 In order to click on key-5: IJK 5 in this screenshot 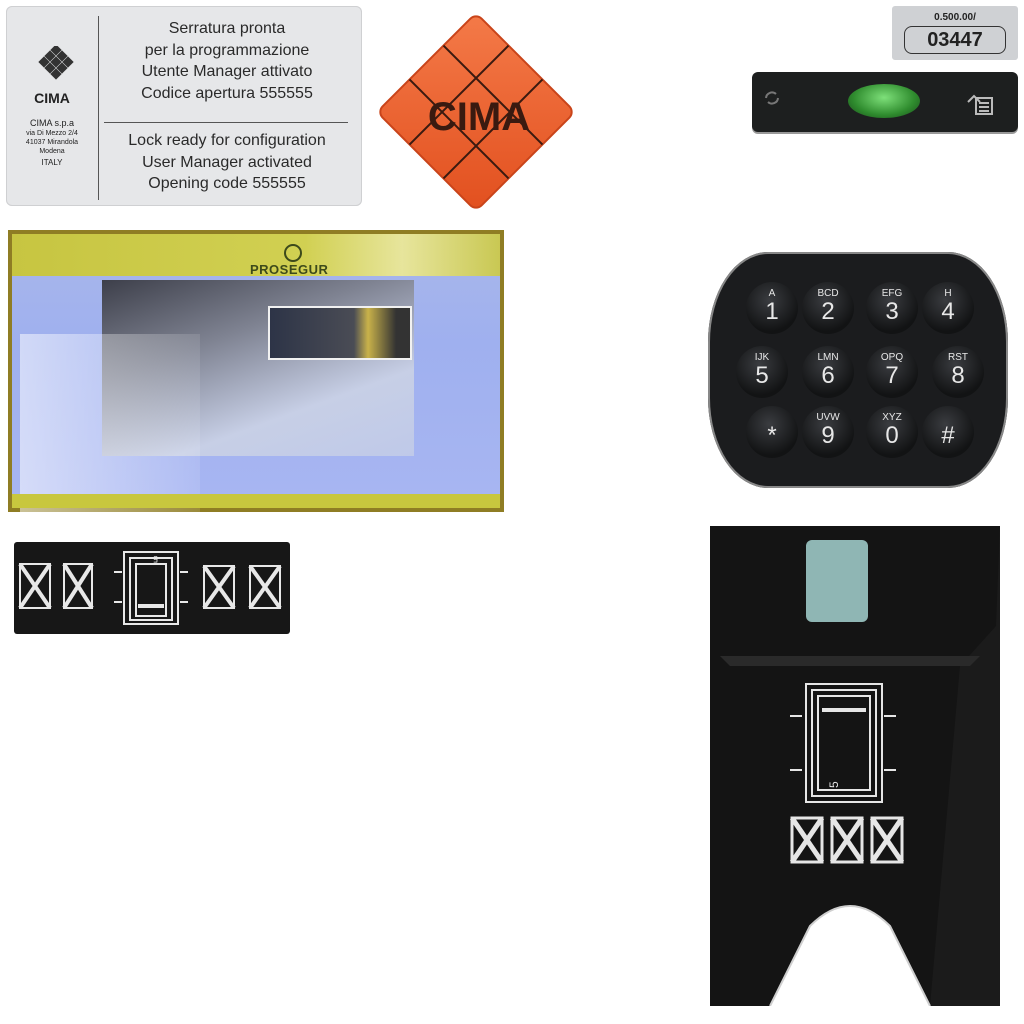, I will do `click(762, 372)`.